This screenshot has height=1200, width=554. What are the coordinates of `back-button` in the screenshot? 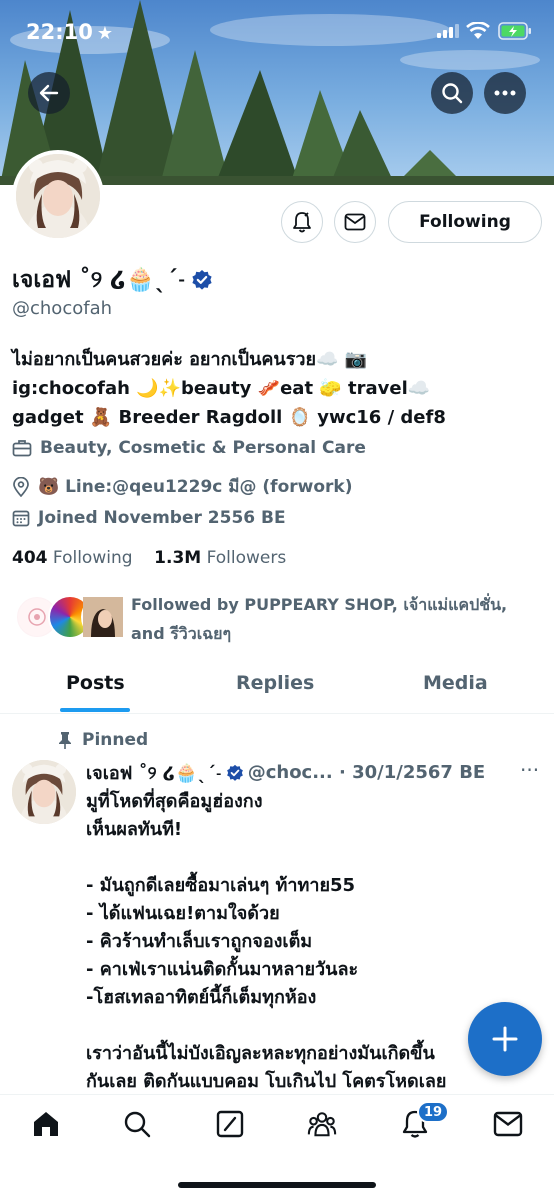 It's located at (49, 93).